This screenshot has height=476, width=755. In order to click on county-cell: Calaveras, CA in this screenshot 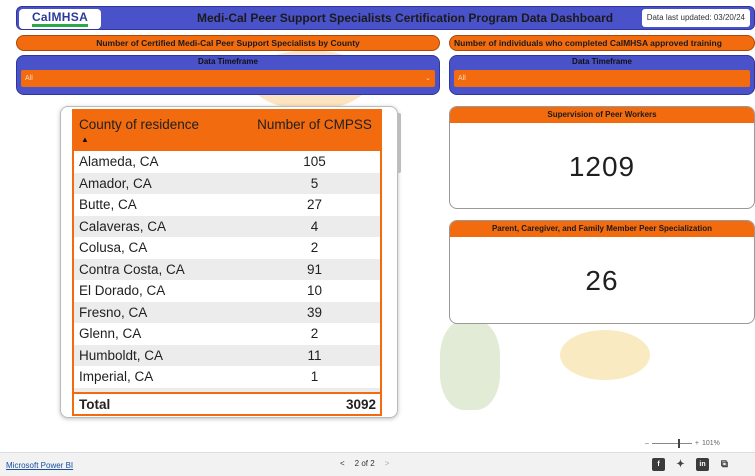, I will do `click(123, 226)`.